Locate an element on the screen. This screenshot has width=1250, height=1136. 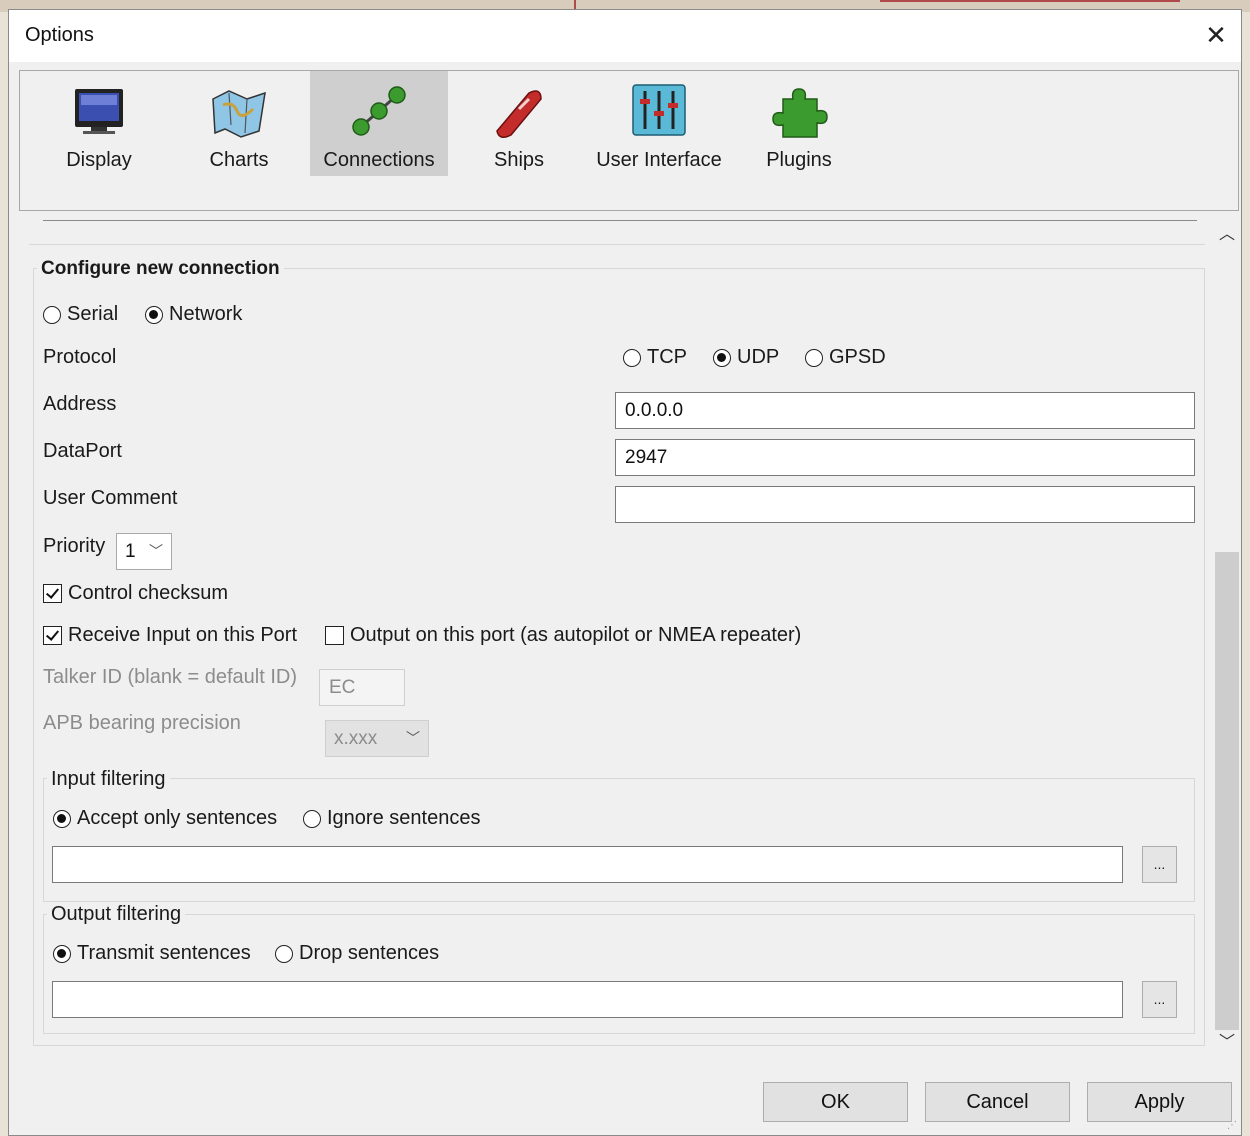
title-bar: Options ✕ is located at coordinates (625, 36).